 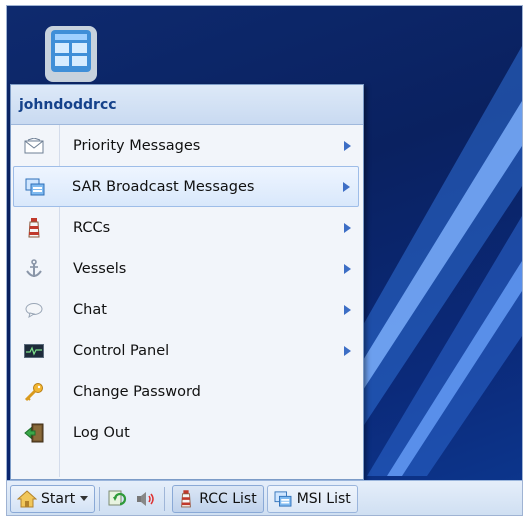 I want to click on menu-item-rccs: RCCs, so click(x=187, y=227).